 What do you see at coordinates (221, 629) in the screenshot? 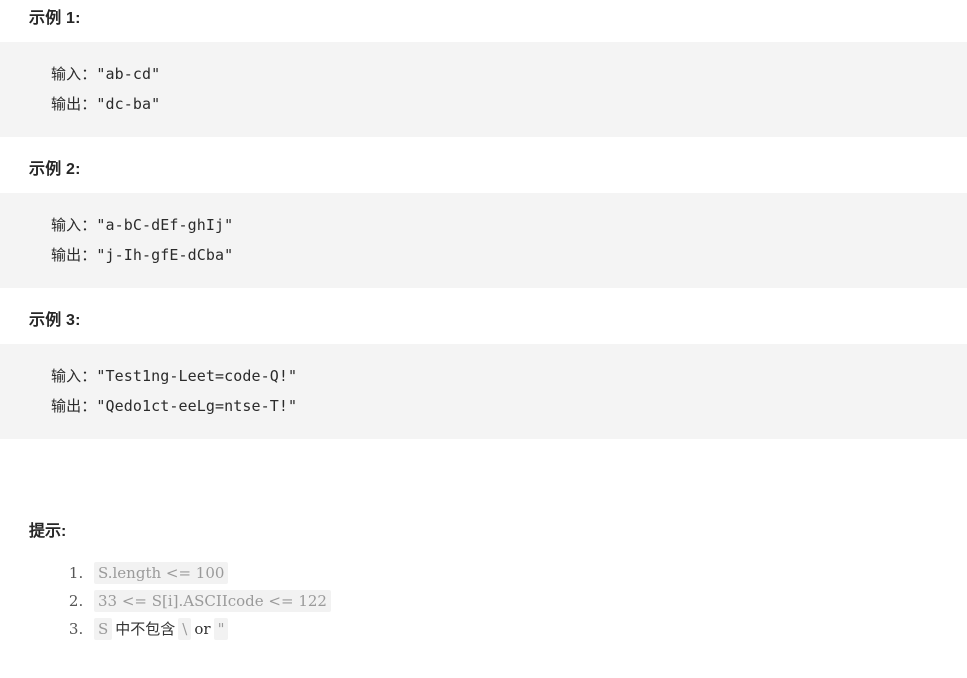
I see `hint-3-code-quote: "` at bounding box center [221, 629].